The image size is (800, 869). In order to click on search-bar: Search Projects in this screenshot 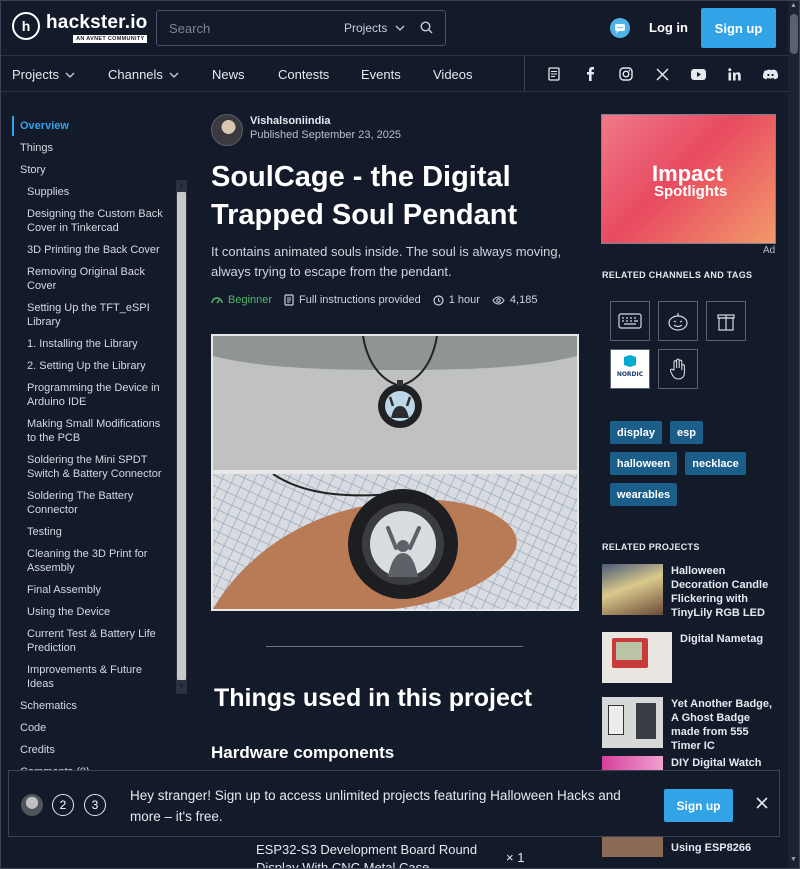, I will do `click(301, 28)`.